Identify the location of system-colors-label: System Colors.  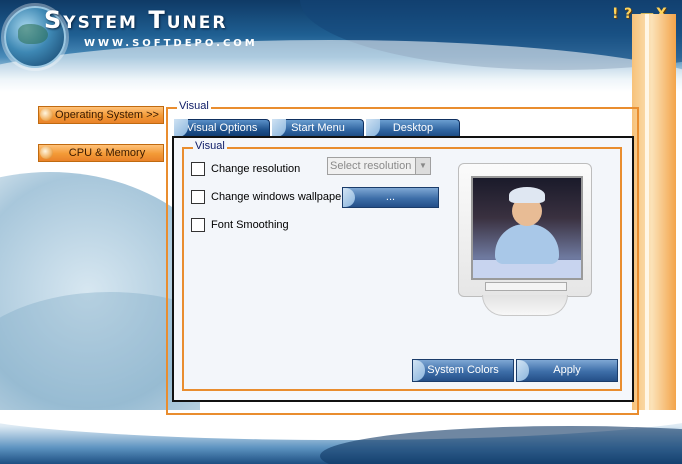
(463, 370).